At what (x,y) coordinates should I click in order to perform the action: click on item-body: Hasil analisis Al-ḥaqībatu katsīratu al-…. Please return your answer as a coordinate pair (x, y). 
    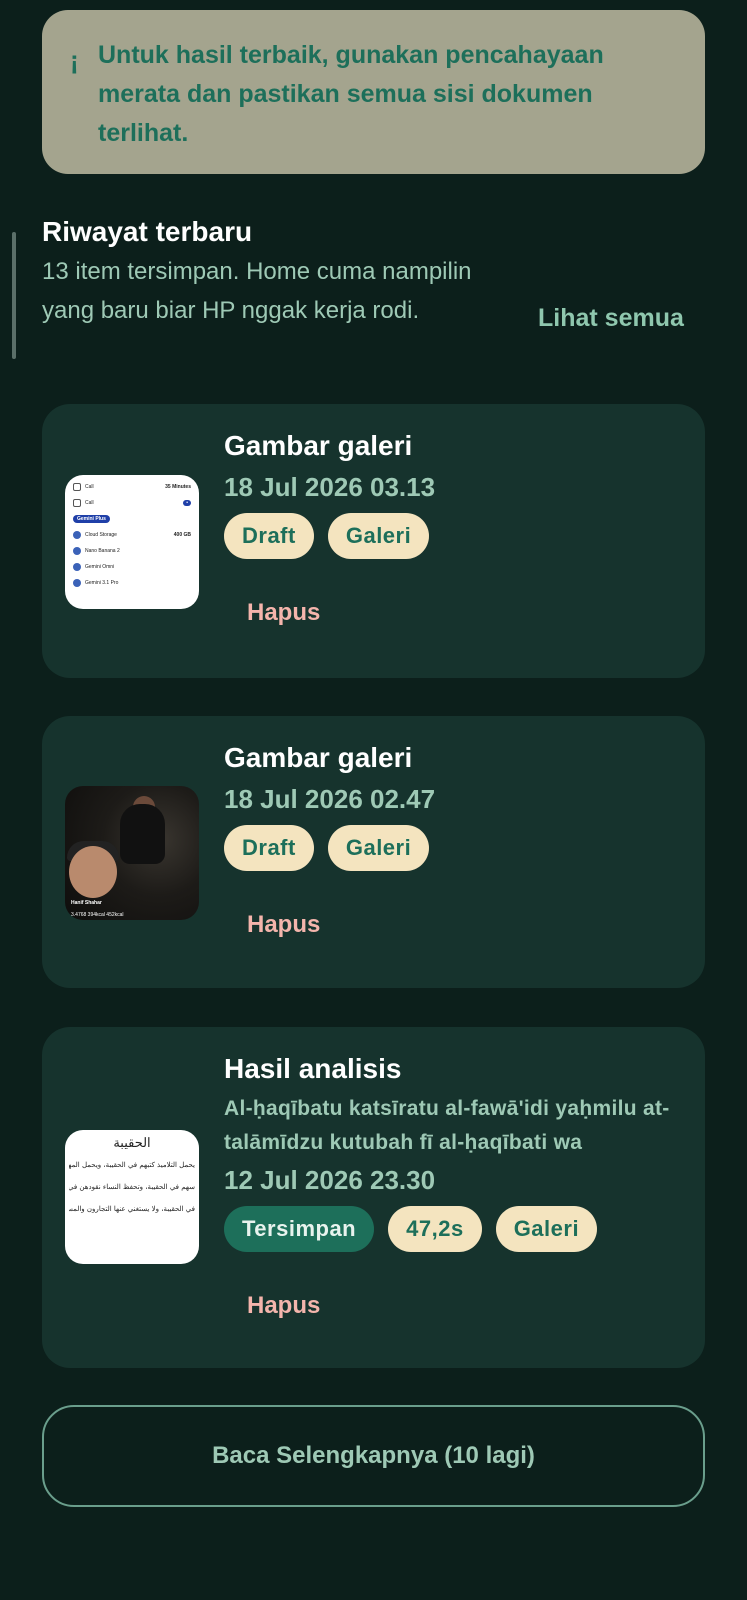
    Looking at the image, I should click on (454, 1185).